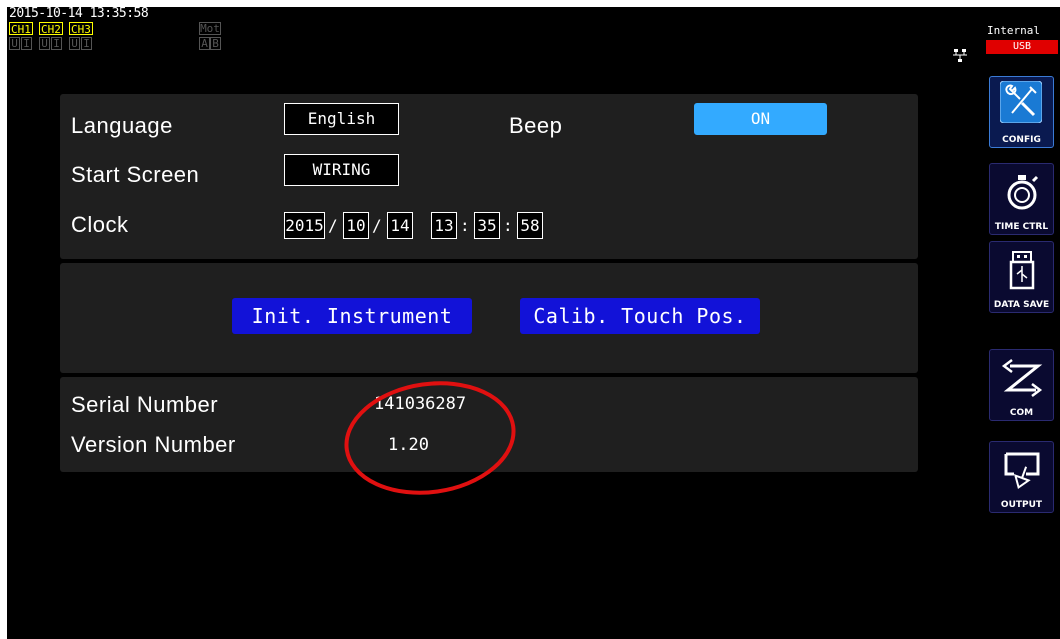 Image resolution: width=1060 pixels, height=639 pixels. What do you see at coordinates (530, 225) in the screenshot?
I see `clock-second-field: 58` at bounding box center [530, 225].